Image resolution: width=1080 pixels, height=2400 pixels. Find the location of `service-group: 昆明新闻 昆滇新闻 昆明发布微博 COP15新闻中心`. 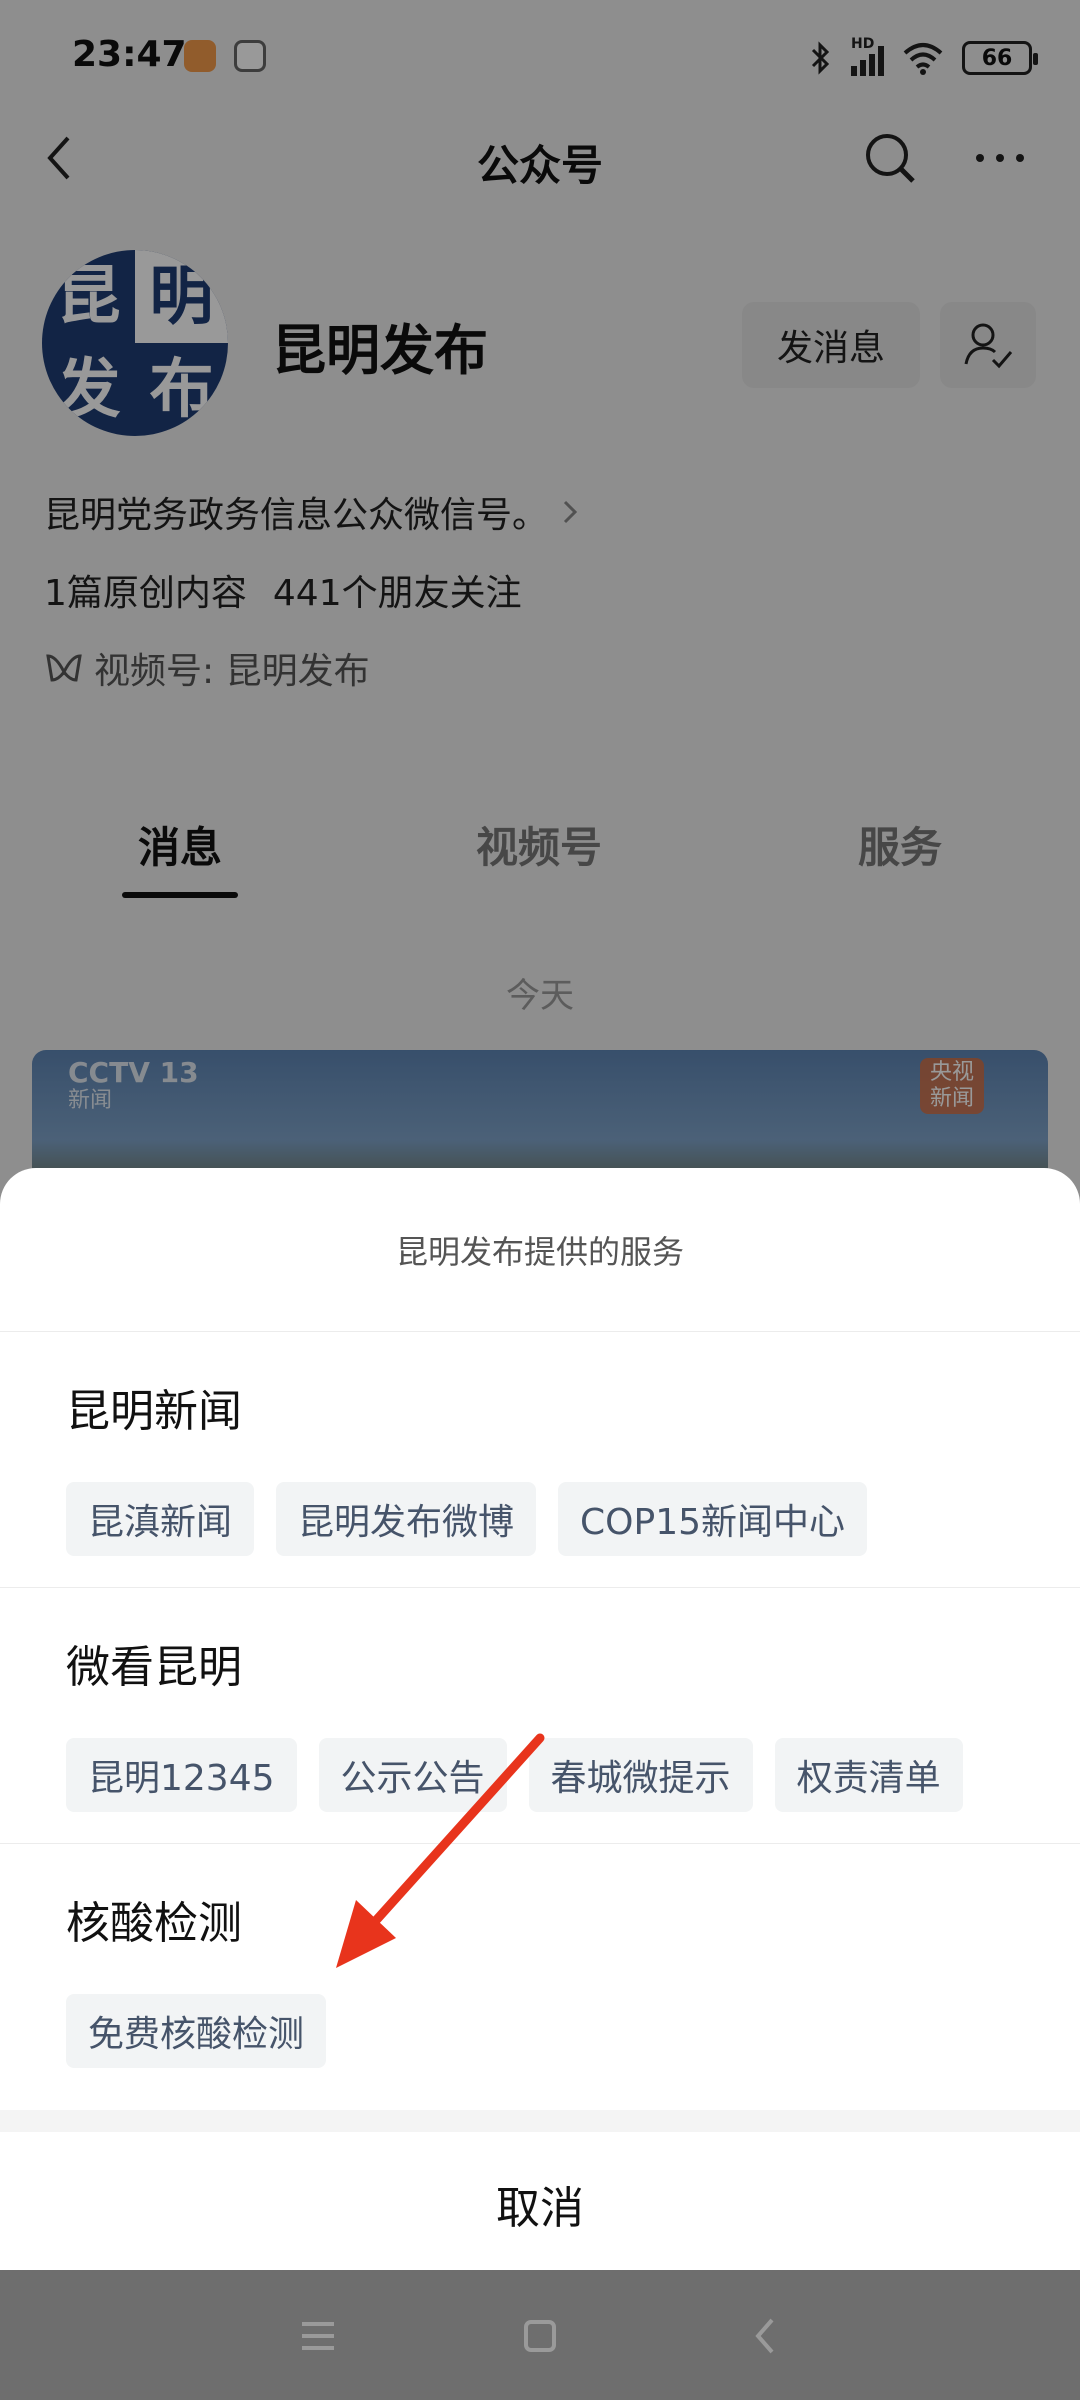

service-group: 昆明新闻 昆滇新闻 昆明发布微博 COP15新闻中心 is located at coordinates (540, 1460).